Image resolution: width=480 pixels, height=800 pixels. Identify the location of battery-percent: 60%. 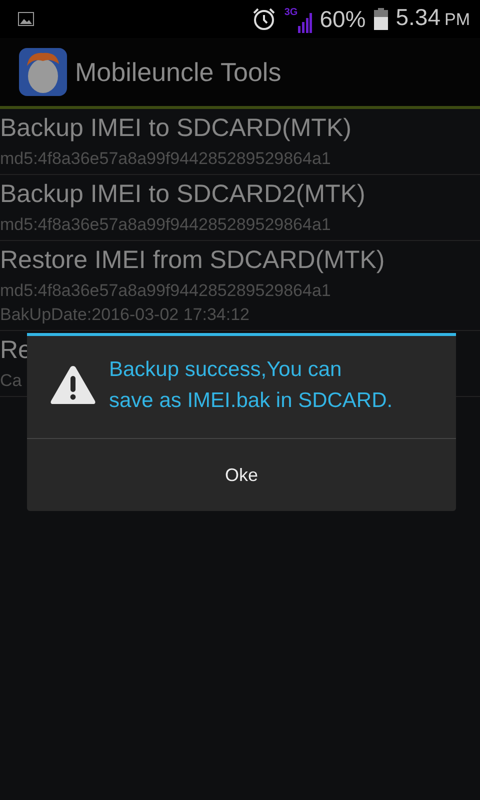
(343, 19).